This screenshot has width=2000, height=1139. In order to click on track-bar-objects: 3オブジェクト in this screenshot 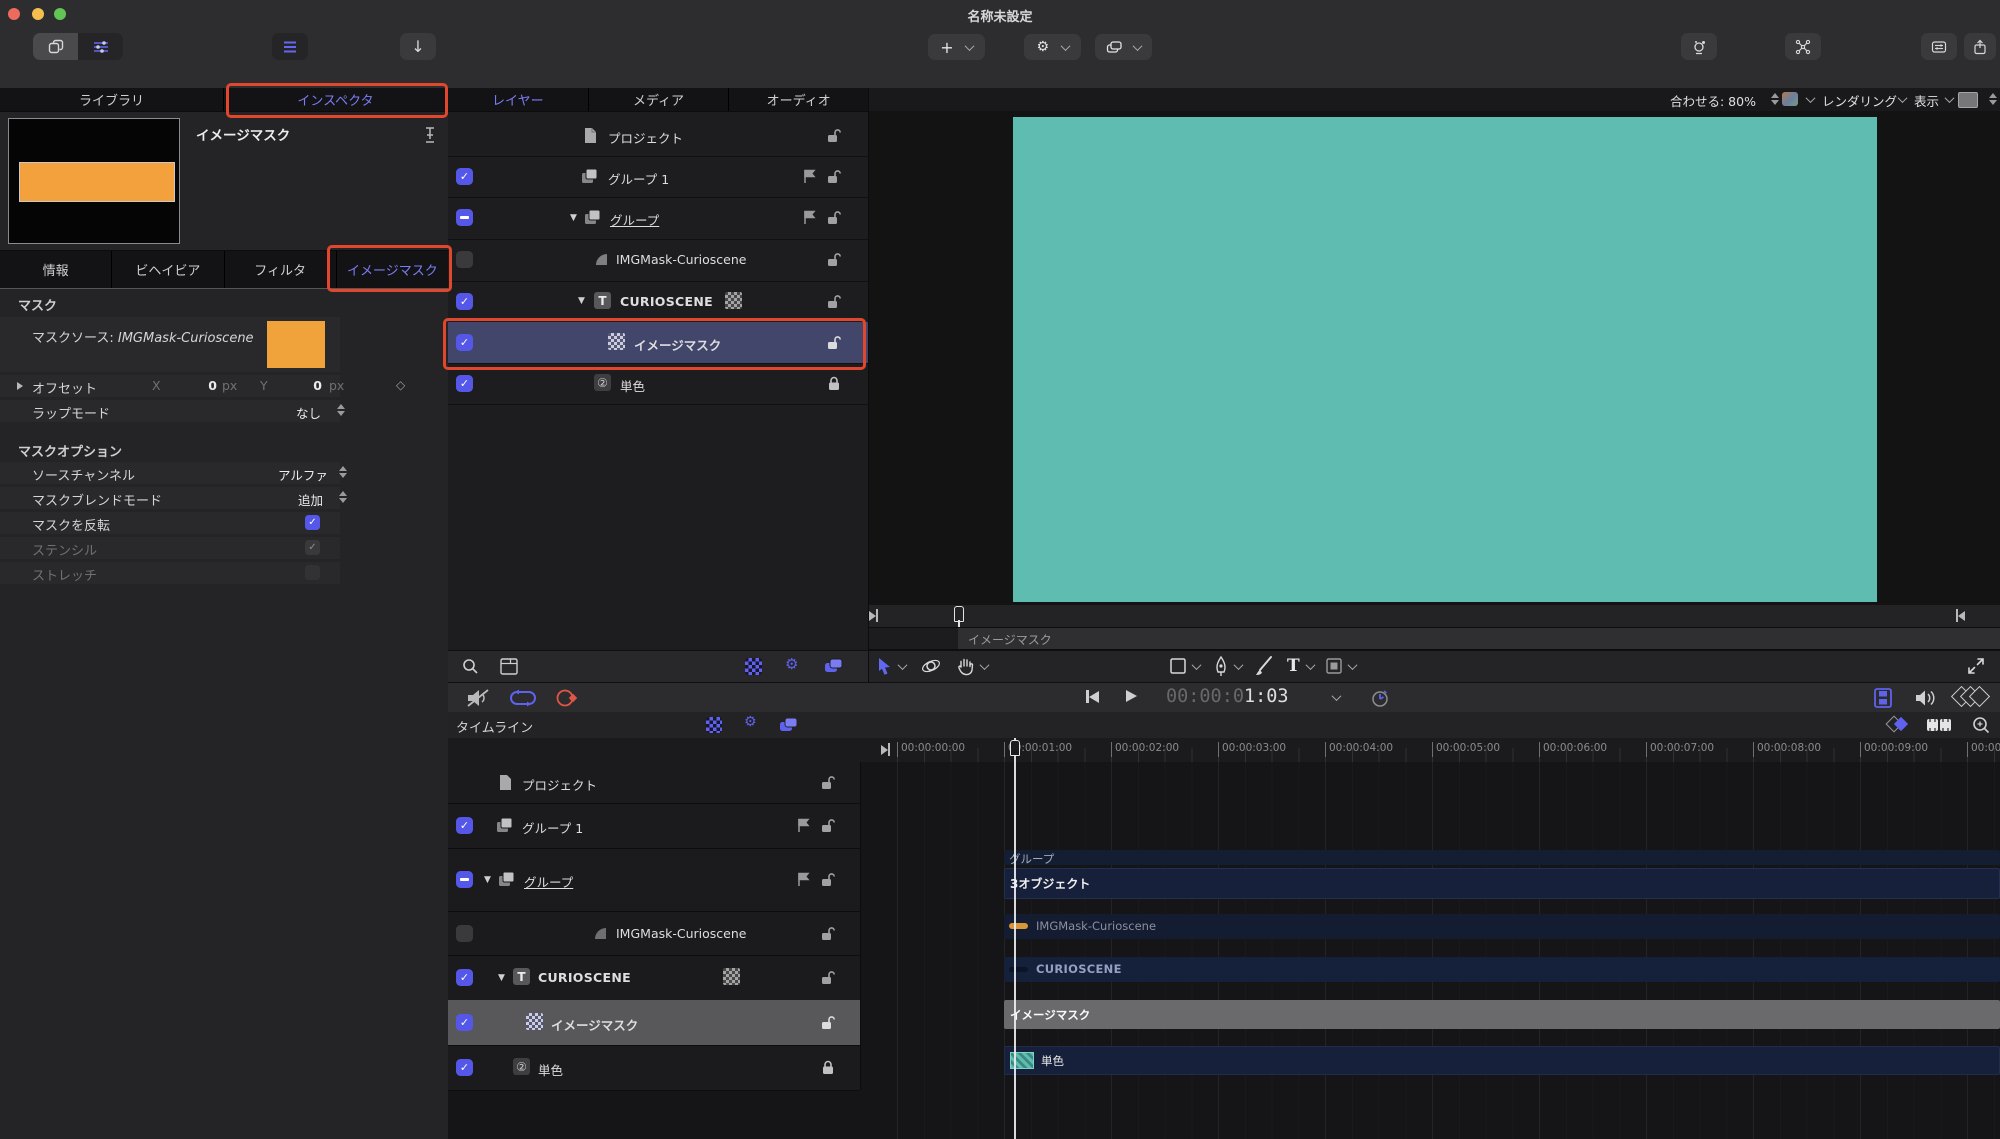, I will do `click(1502, 883)`.